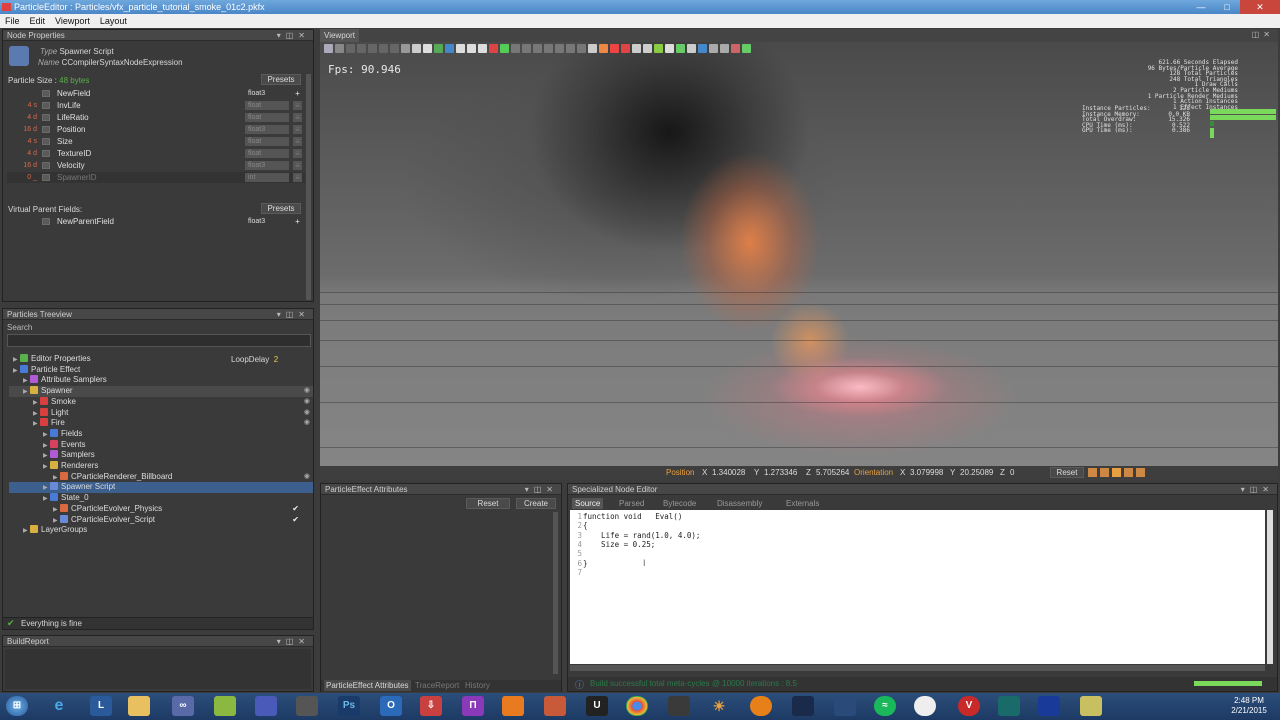 This screenshot has width=1280, height=720. Describe the element at coordinates (161, 488) in the screenshot. I see `tree-item: ▶ Spawner Script` at that location.